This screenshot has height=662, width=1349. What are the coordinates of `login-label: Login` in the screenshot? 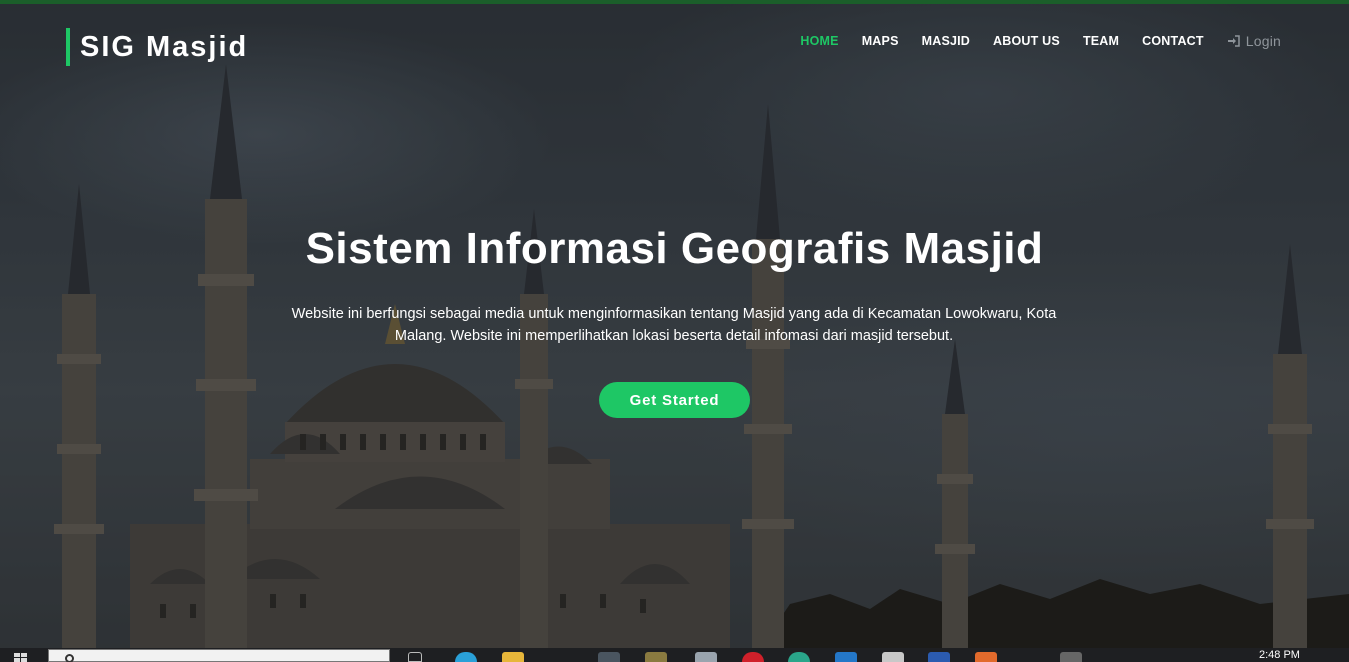 It's located at (1263, 41).